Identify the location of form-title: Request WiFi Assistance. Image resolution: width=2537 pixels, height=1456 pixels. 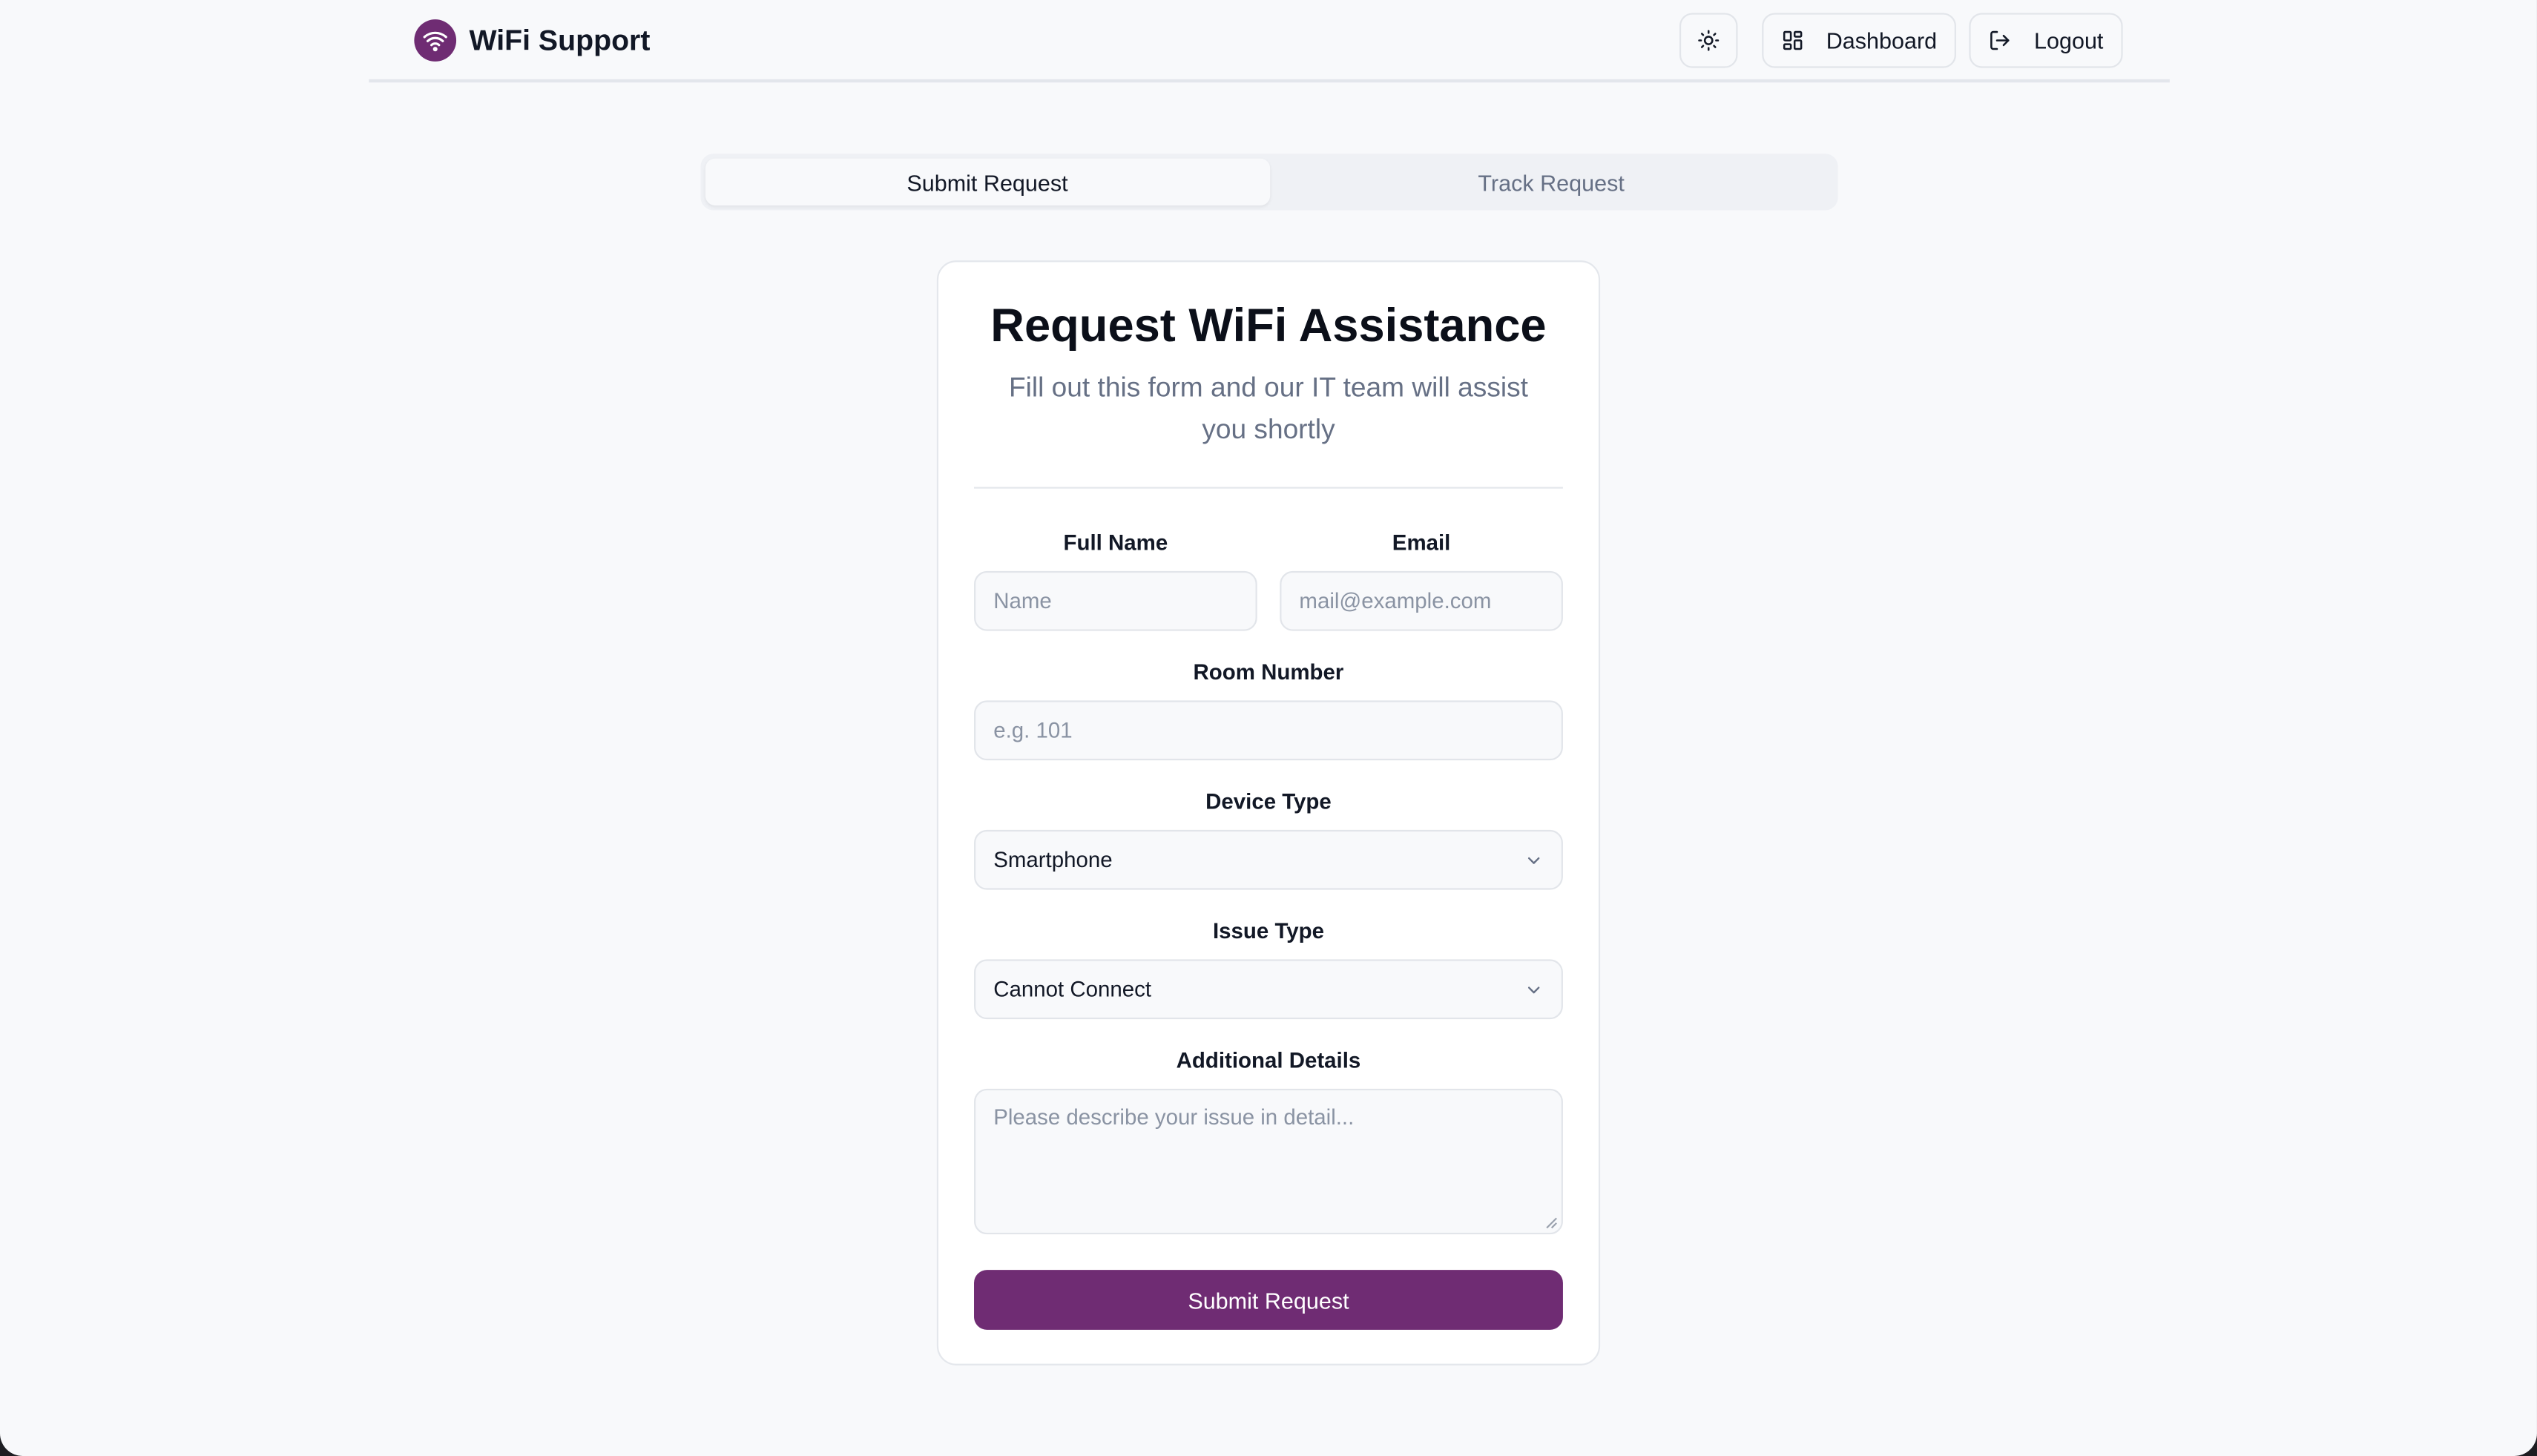
(1268, 327).